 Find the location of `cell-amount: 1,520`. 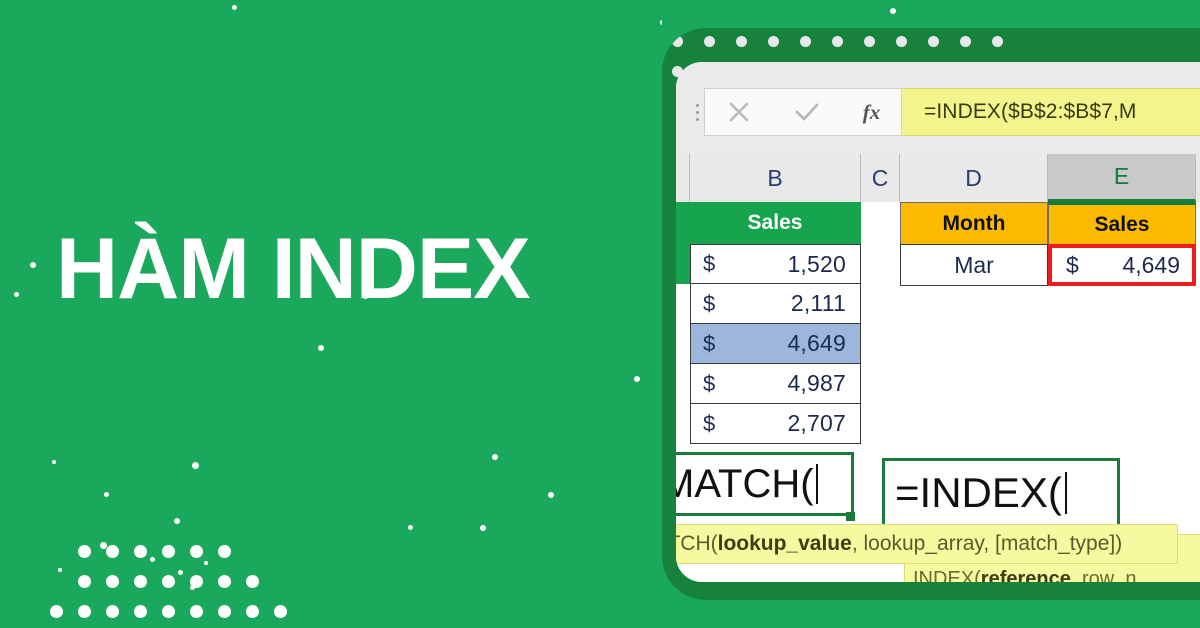

cell-amount: 1,520 is located at coordinates (816, 263).